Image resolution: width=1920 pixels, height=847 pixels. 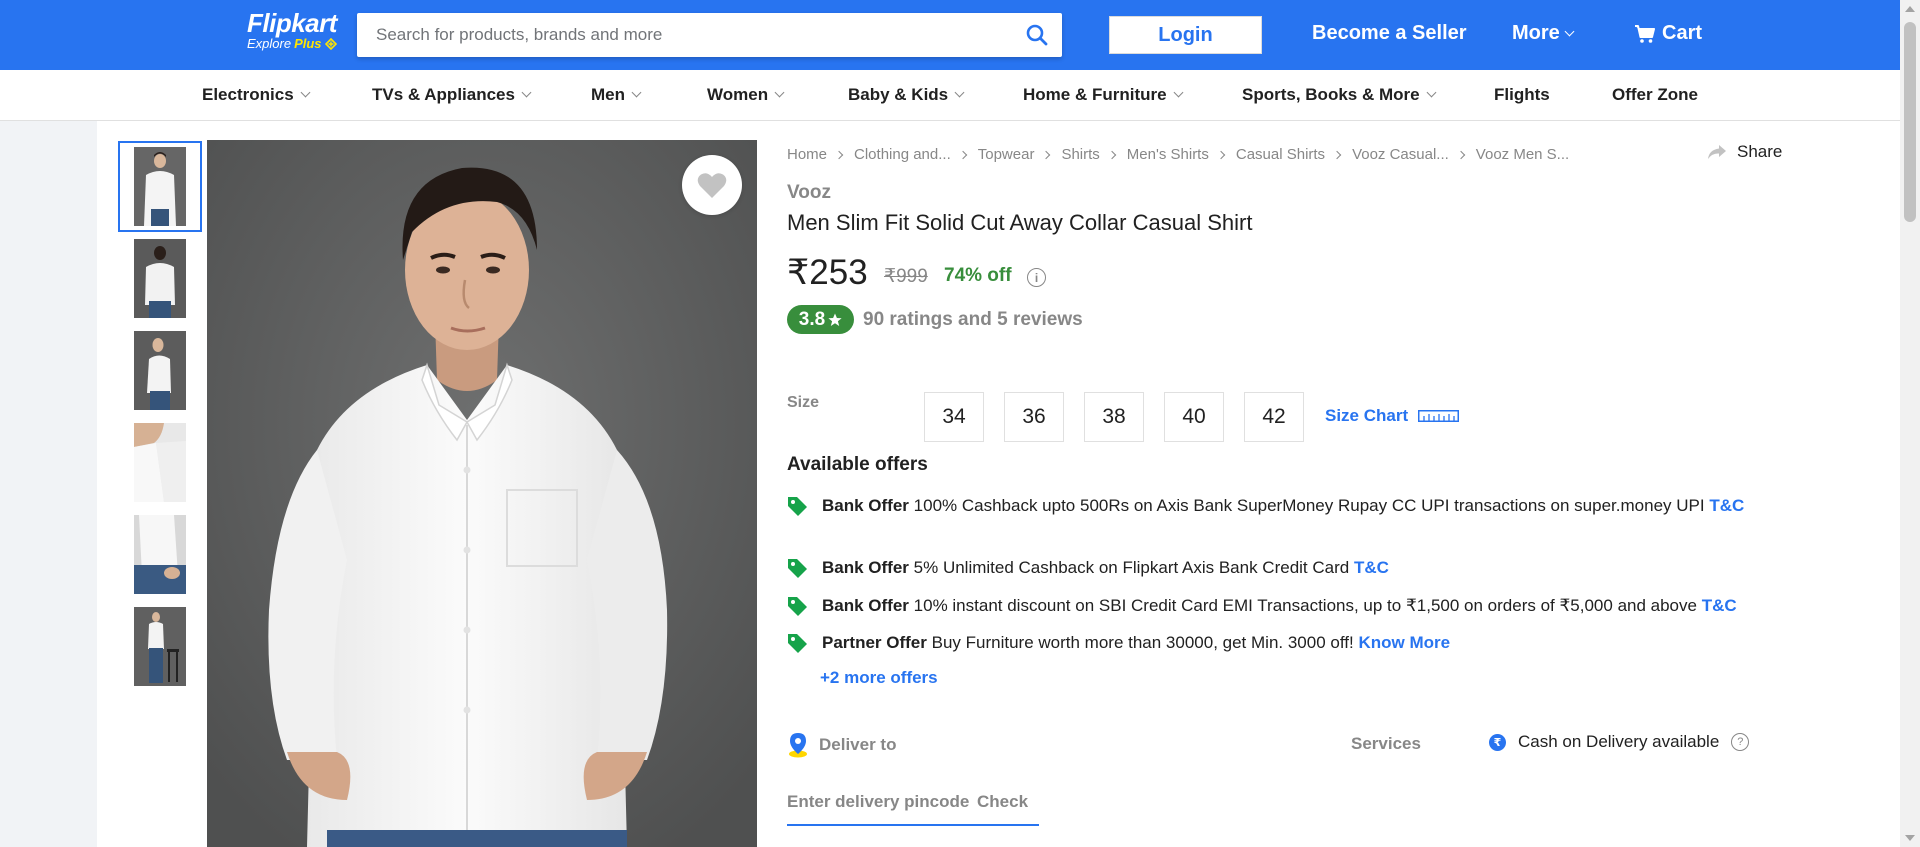 I want to click on heart-icon, so click(x=712, y=185).